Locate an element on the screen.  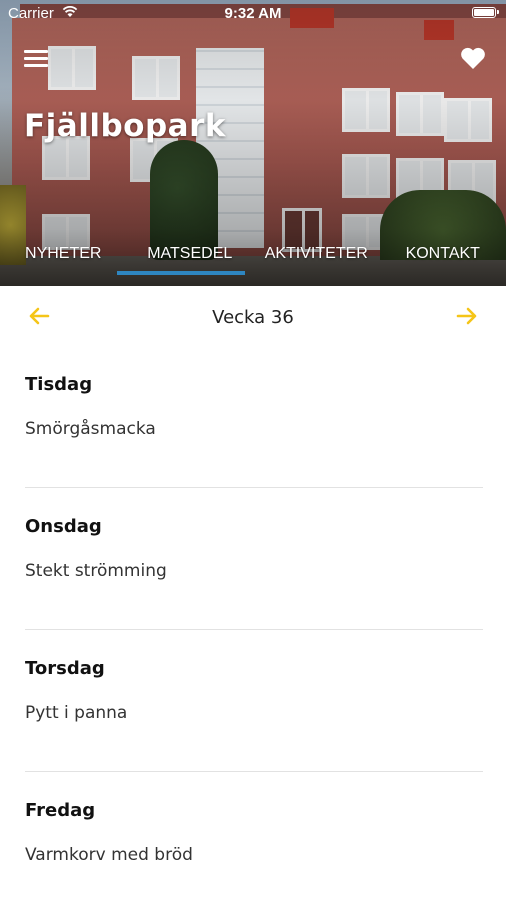
heart-icon is located at coordinates (473, 58).